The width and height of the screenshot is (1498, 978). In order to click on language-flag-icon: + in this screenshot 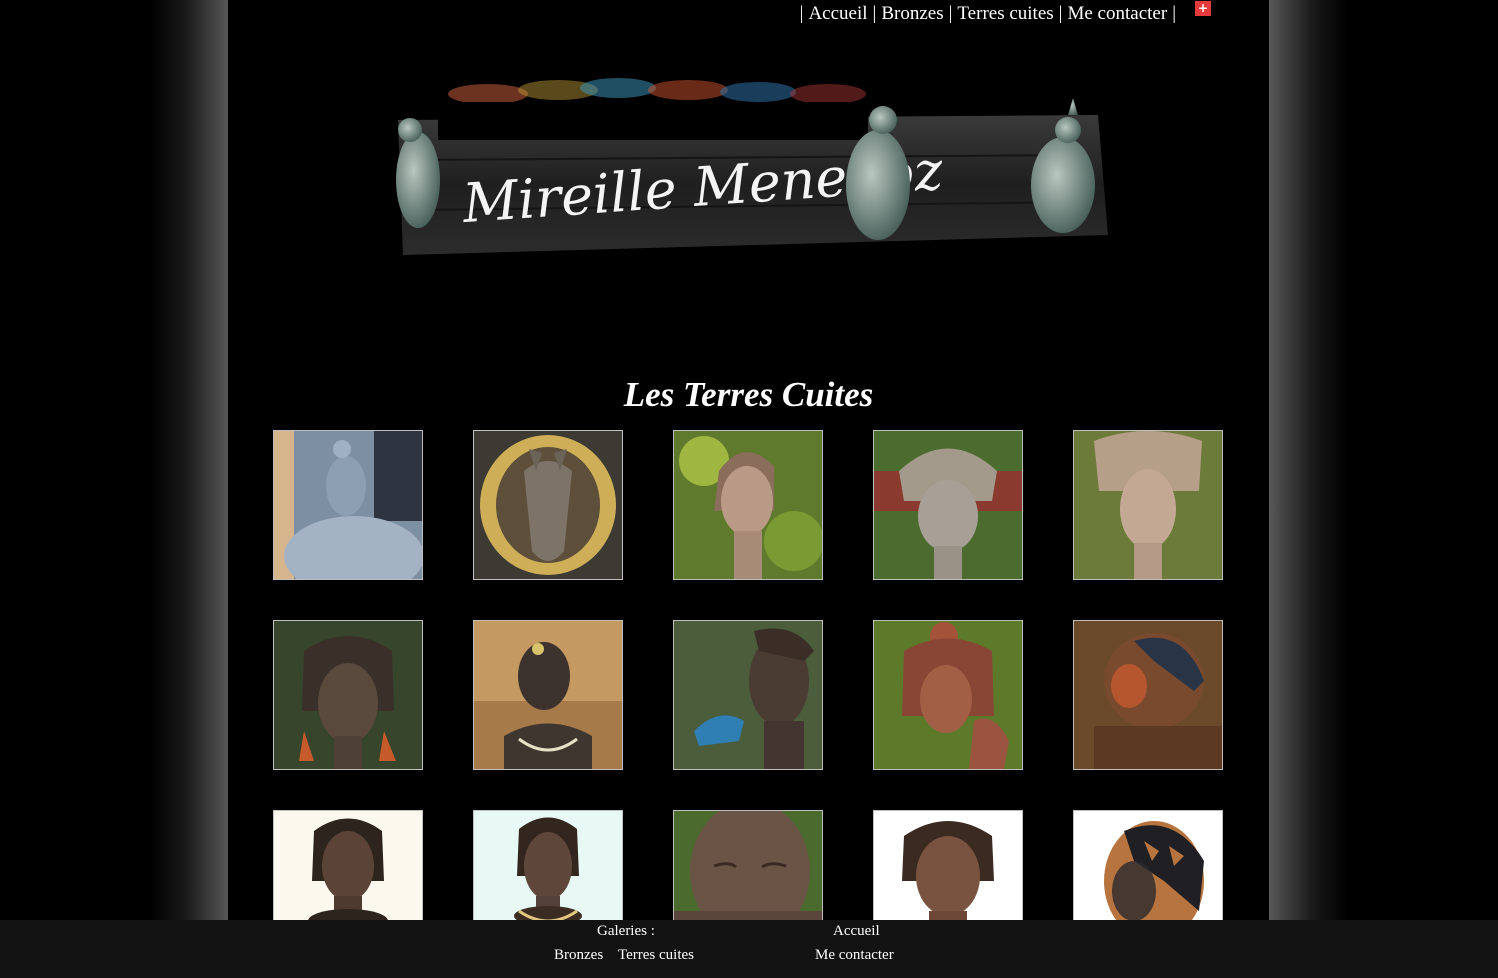, I will do `click(1203, 8)`.